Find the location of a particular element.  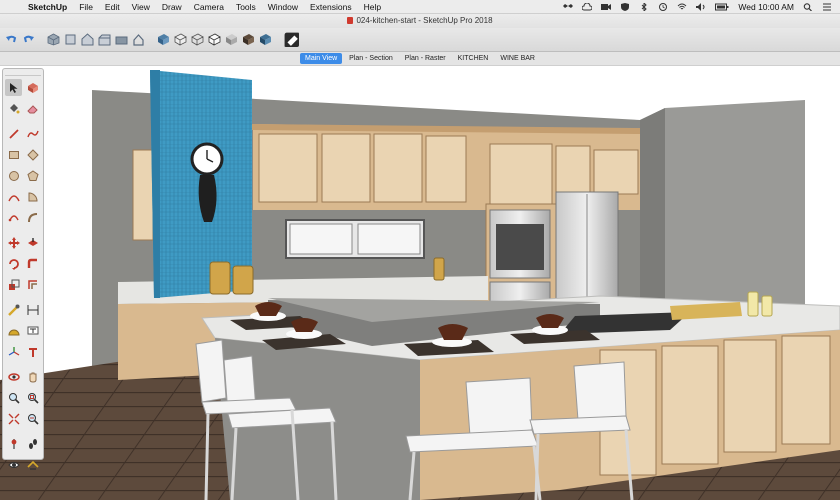

wifi-icon is located at coordinates (682, 7).